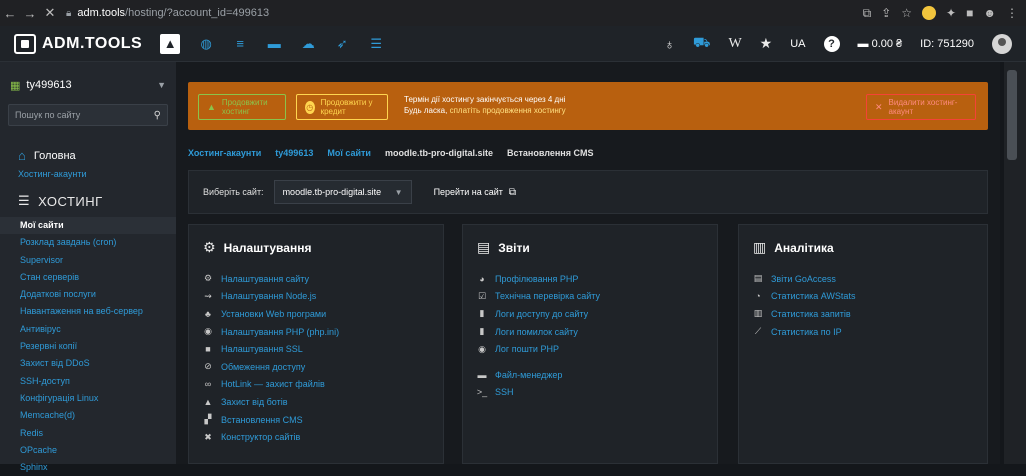 The width and height of the screenshot is (1026, 476). Describe the element at coordinates (734, 44) in the screenshot. I see `wiki-icon: W` at that location.